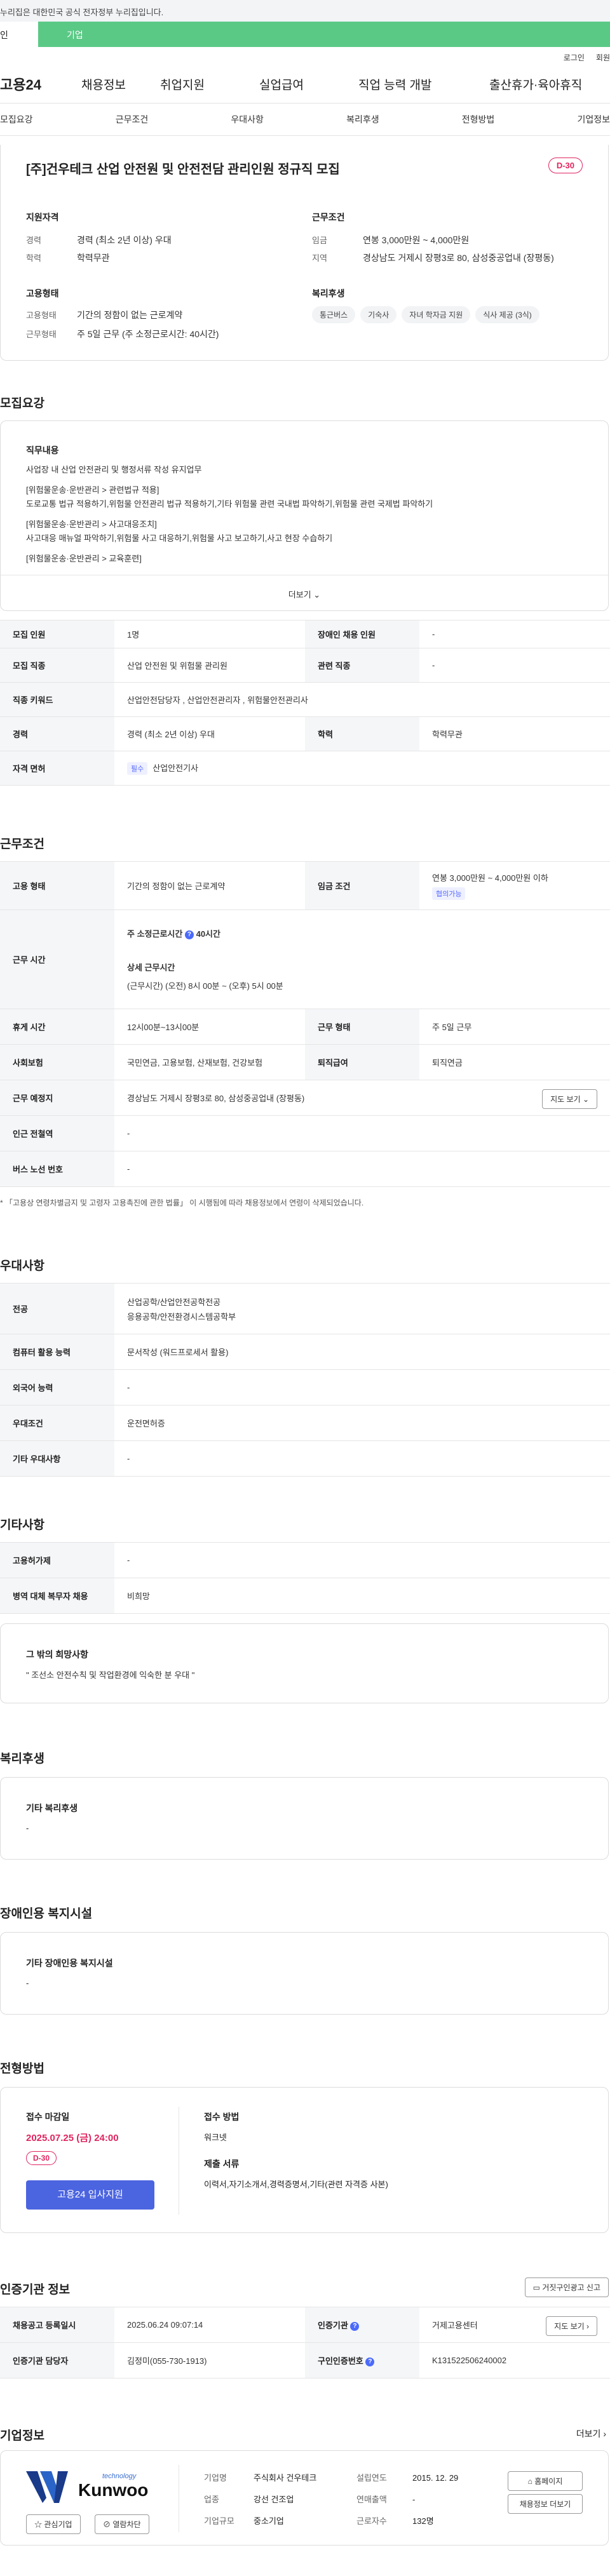 The image size is (610, 2576). I want to click on table-cell: 경상남도 거제시 장평3로 80, 삼성중공업내 (장평동) 지도 보기 ⌄, so click(362, 1098).